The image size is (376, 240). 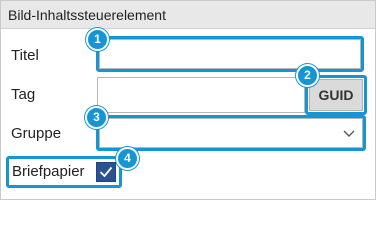 What do you see at coordinates (307, 75) in the screenshot?
I see `callout-badge-2: 2` at bounding box center [307, 75].